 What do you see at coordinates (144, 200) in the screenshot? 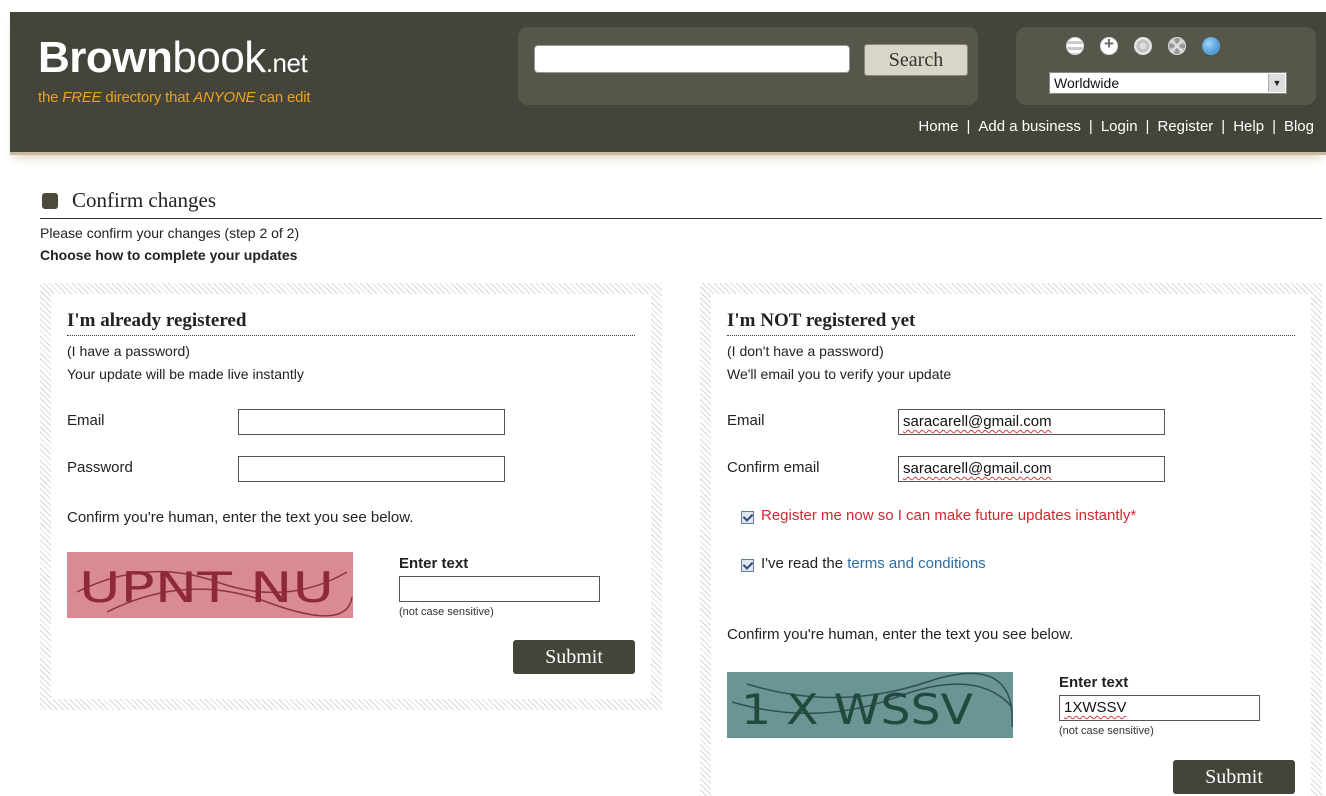
I see `page-title: Confirm changes` at bounding box center [144, 200].